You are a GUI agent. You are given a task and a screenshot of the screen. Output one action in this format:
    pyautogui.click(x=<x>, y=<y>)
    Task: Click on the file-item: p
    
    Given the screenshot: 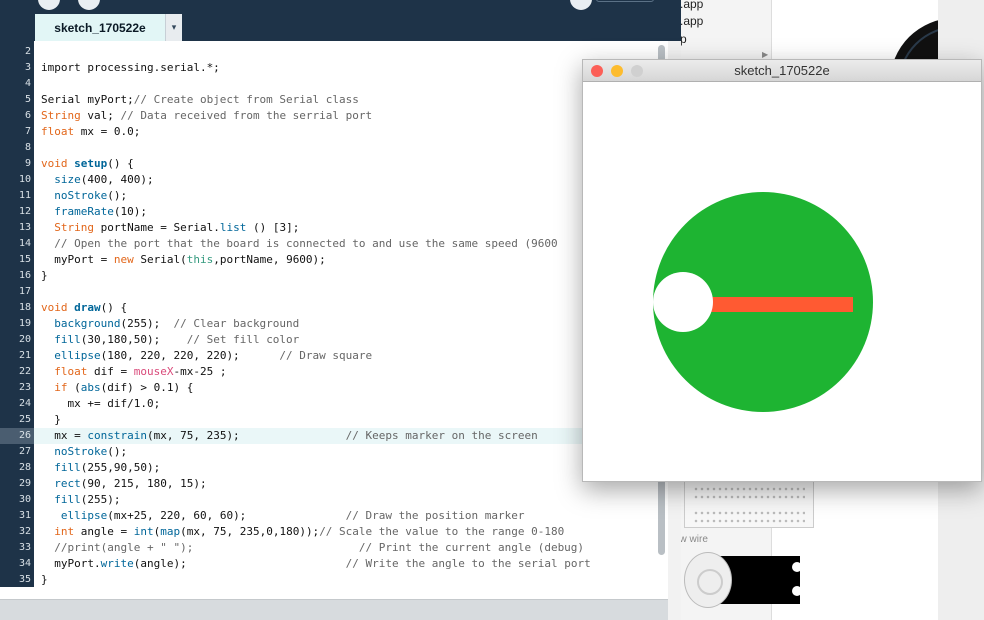 What is the action you would take?
    pyautogui.click(x=683, y=39)
    